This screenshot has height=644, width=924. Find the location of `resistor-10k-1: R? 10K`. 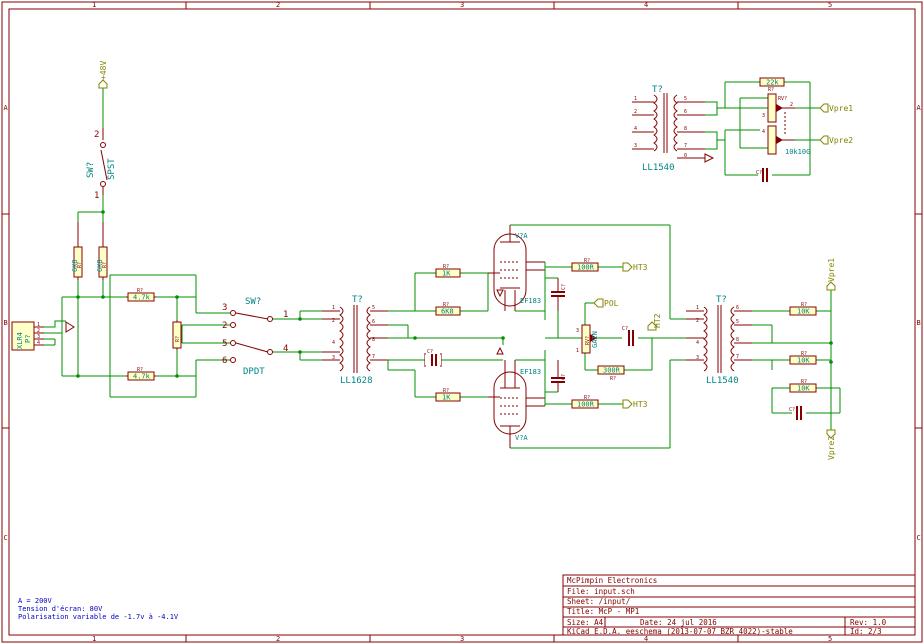

resistor-10k-1: R? 10K is located at coordinates (803, 309).